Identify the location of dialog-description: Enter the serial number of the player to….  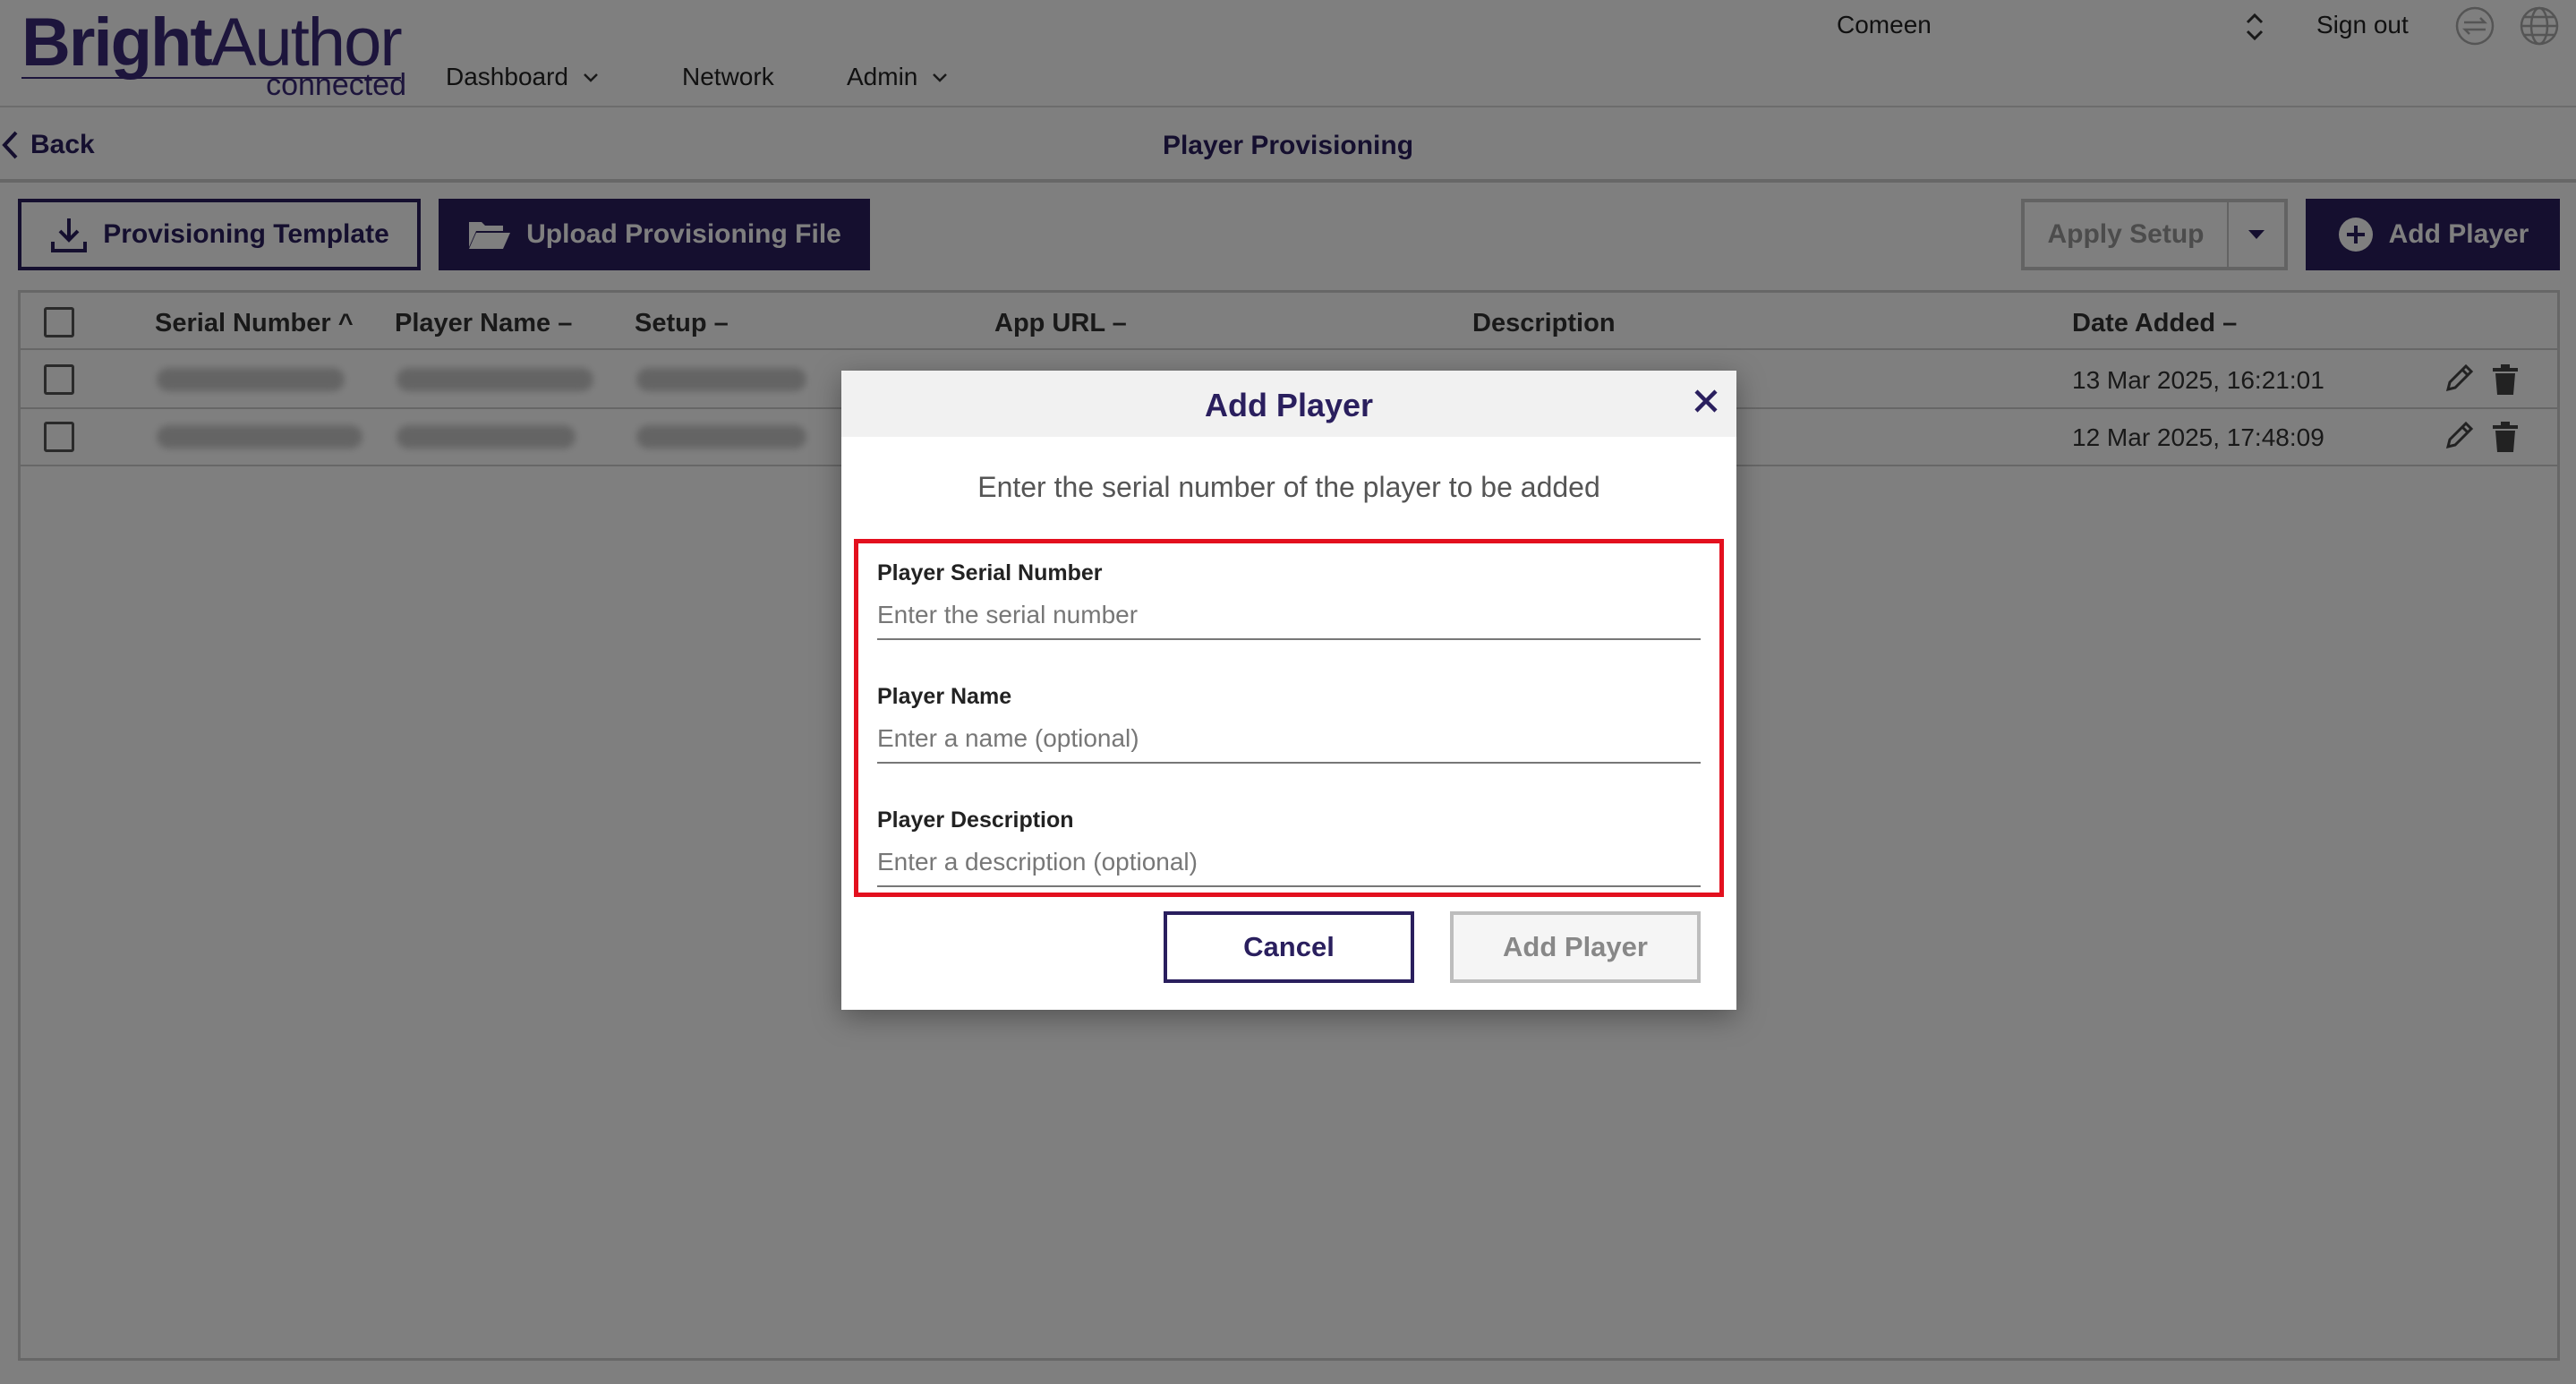
(1288, 487).